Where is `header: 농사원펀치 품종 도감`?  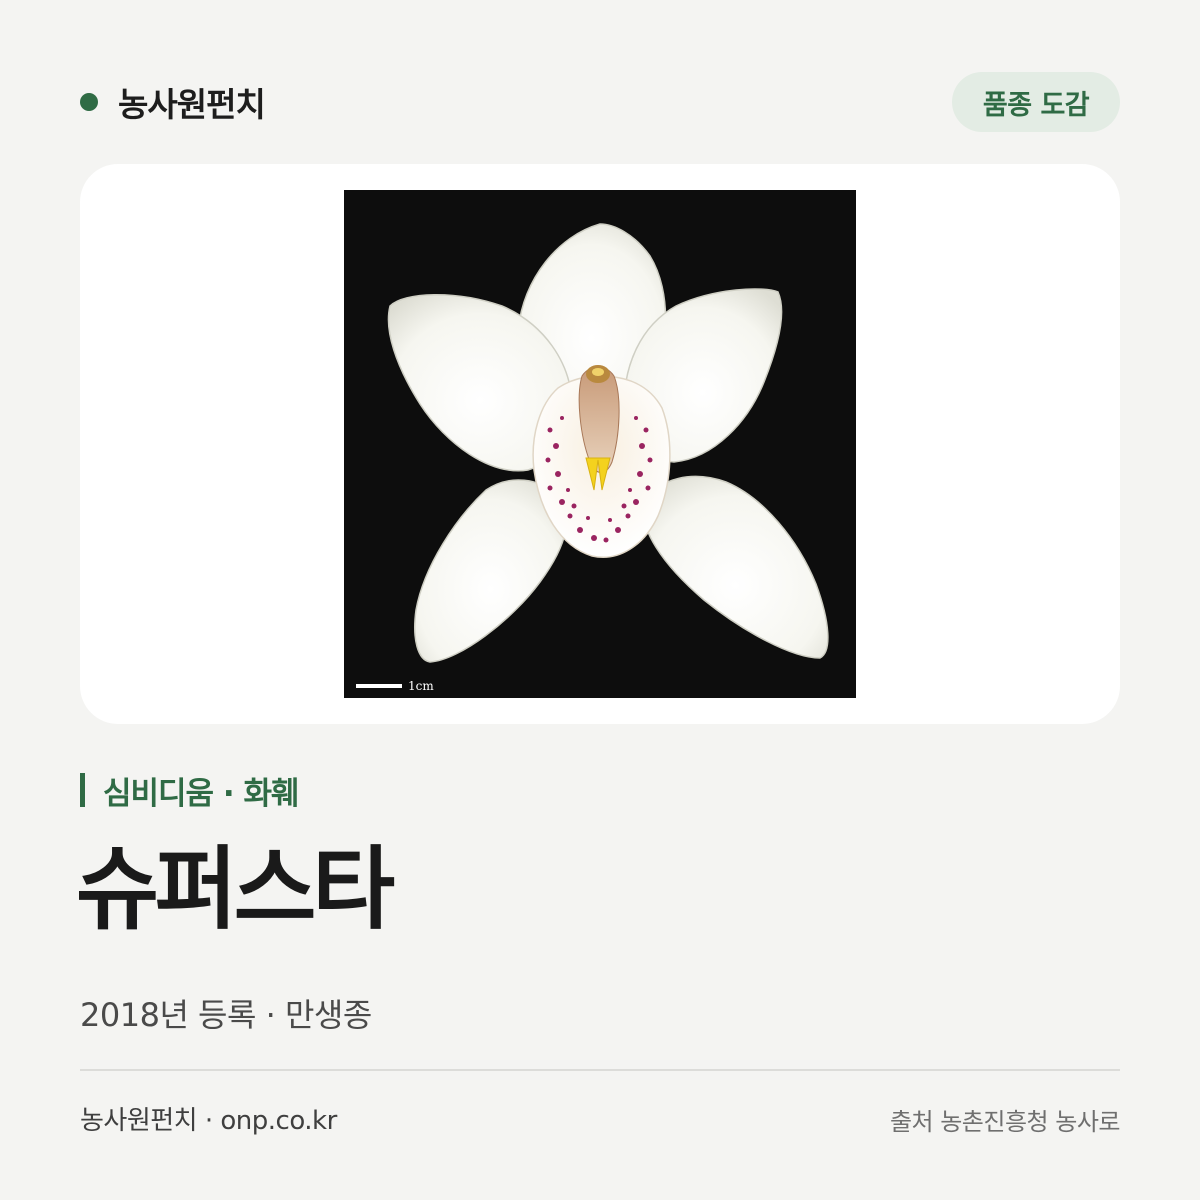
header: 농사원펀치 품종 도감 is located at coordinates (600, 102).